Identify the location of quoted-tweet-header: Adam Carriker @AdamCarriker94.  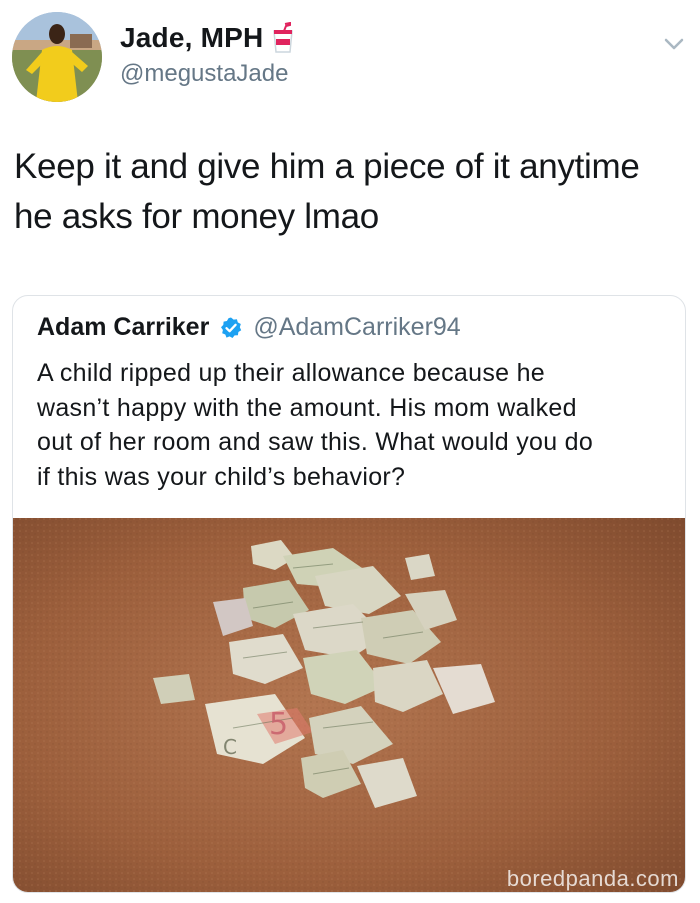
(249, 327).